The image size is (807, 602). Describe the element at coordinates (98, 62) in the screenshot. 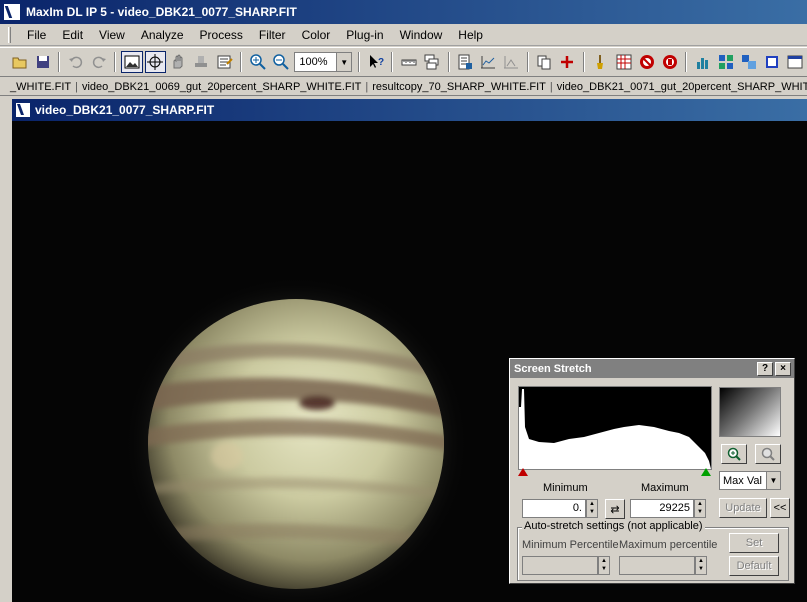

I see `redo-icon` at that location.